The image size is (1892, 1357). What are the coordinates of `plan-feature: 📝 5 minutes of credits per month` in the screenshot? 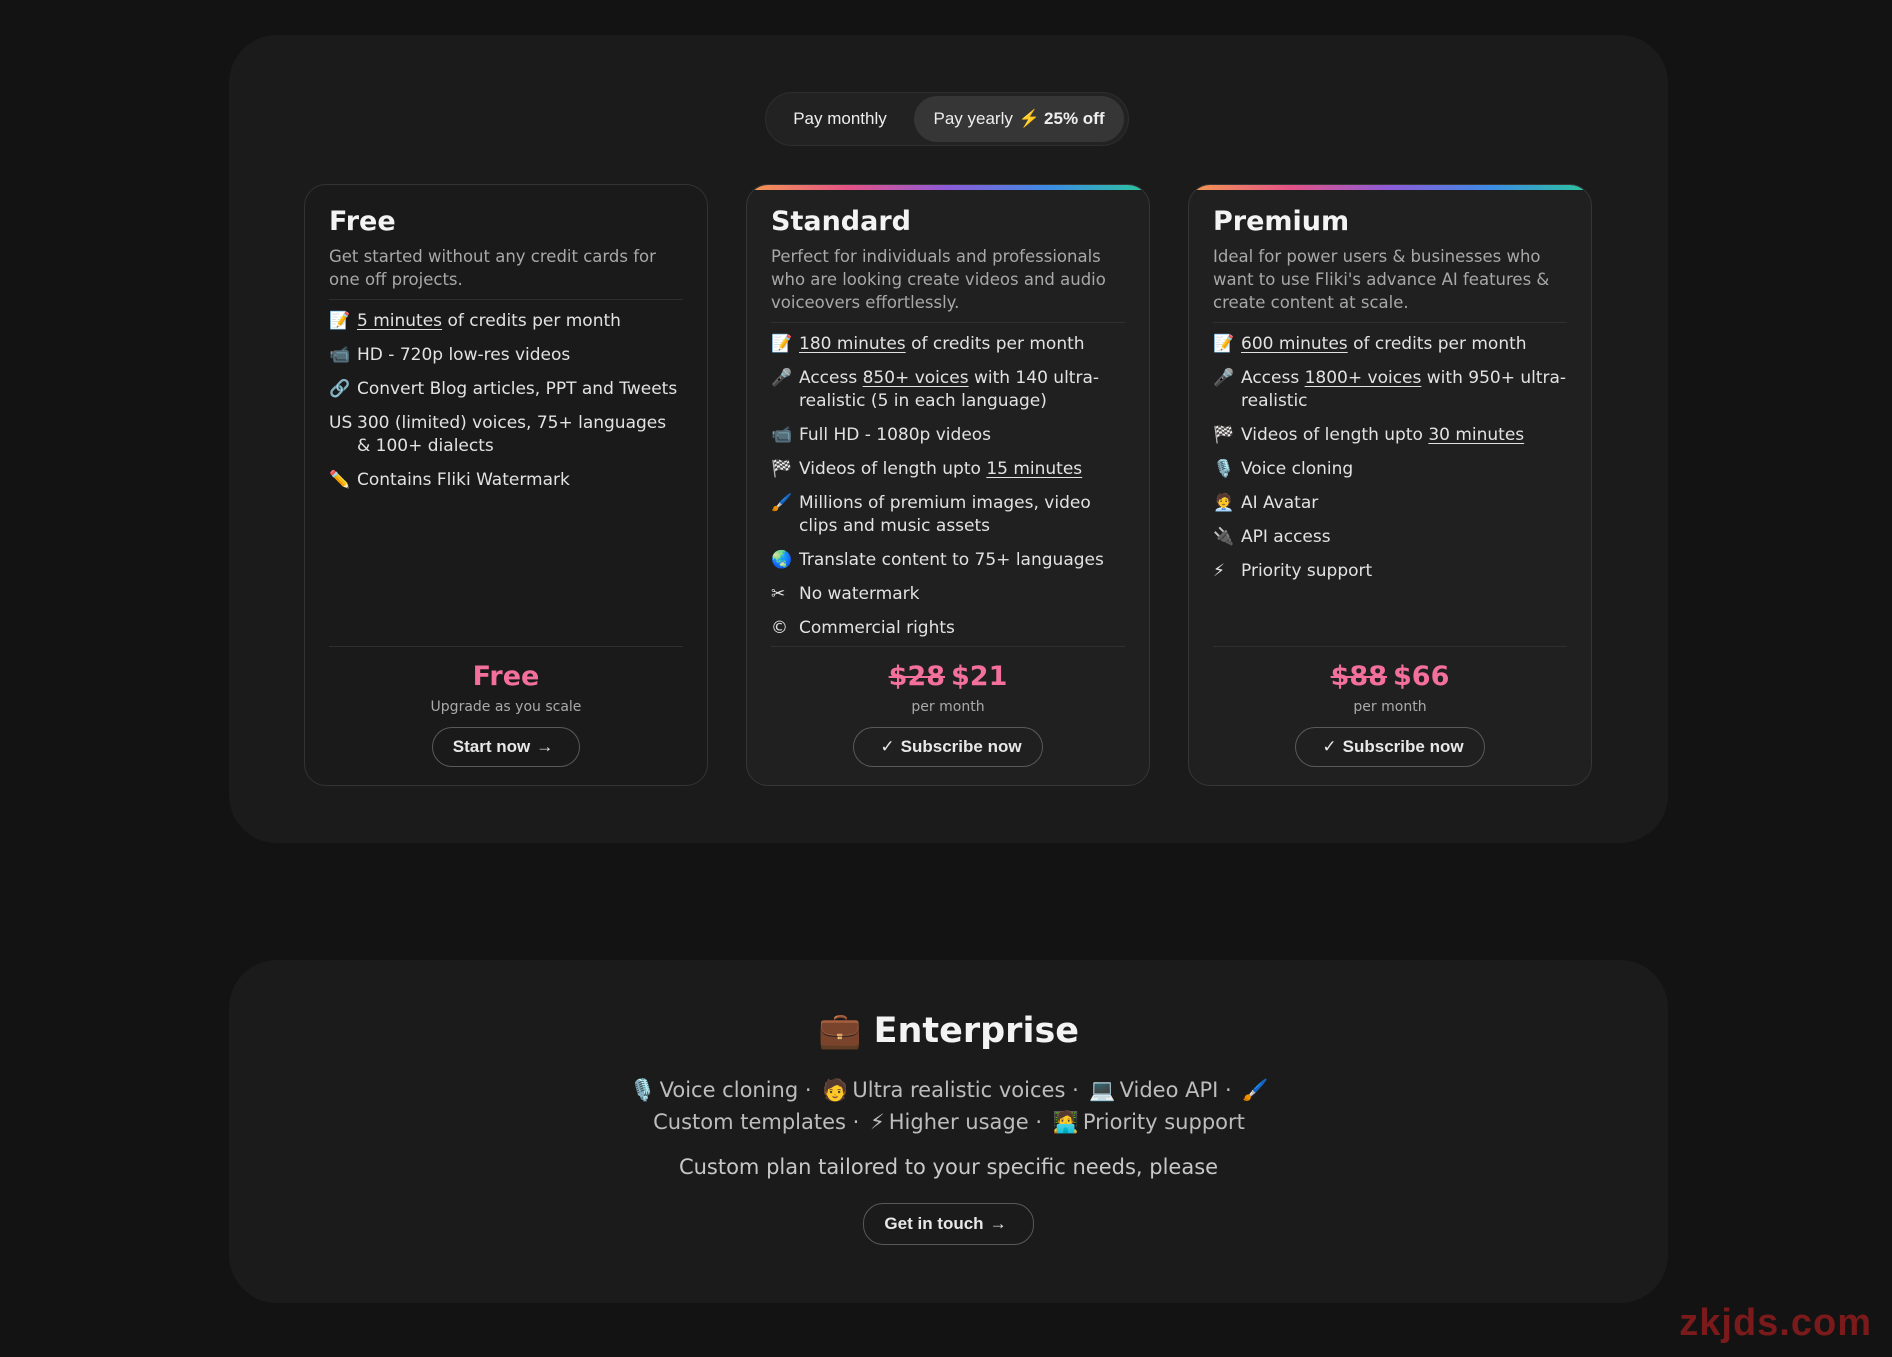 It's located at (506, 321).